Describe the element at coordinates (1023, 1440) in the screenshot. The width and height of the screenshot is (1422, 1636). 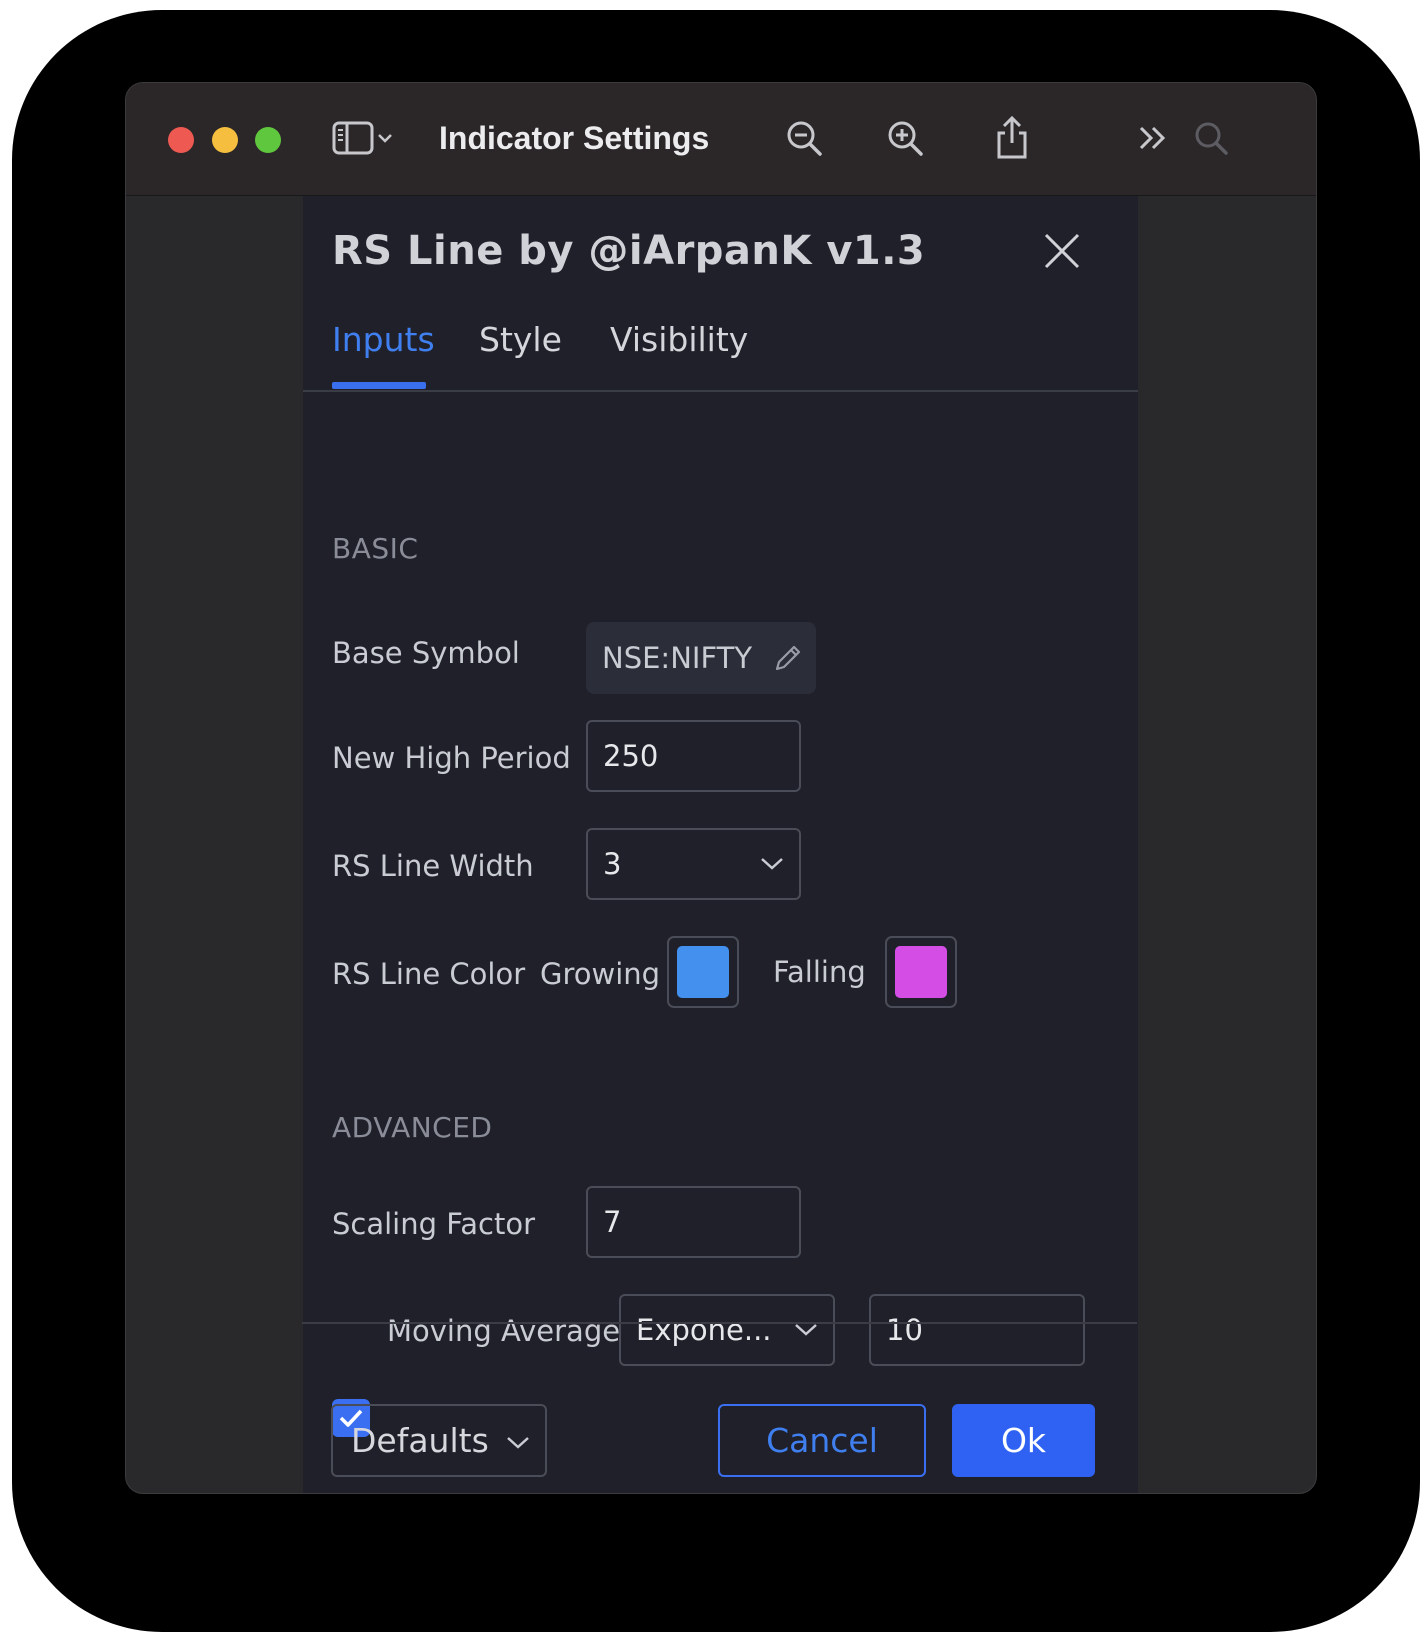
I see `ok-button: Ok` at that location.